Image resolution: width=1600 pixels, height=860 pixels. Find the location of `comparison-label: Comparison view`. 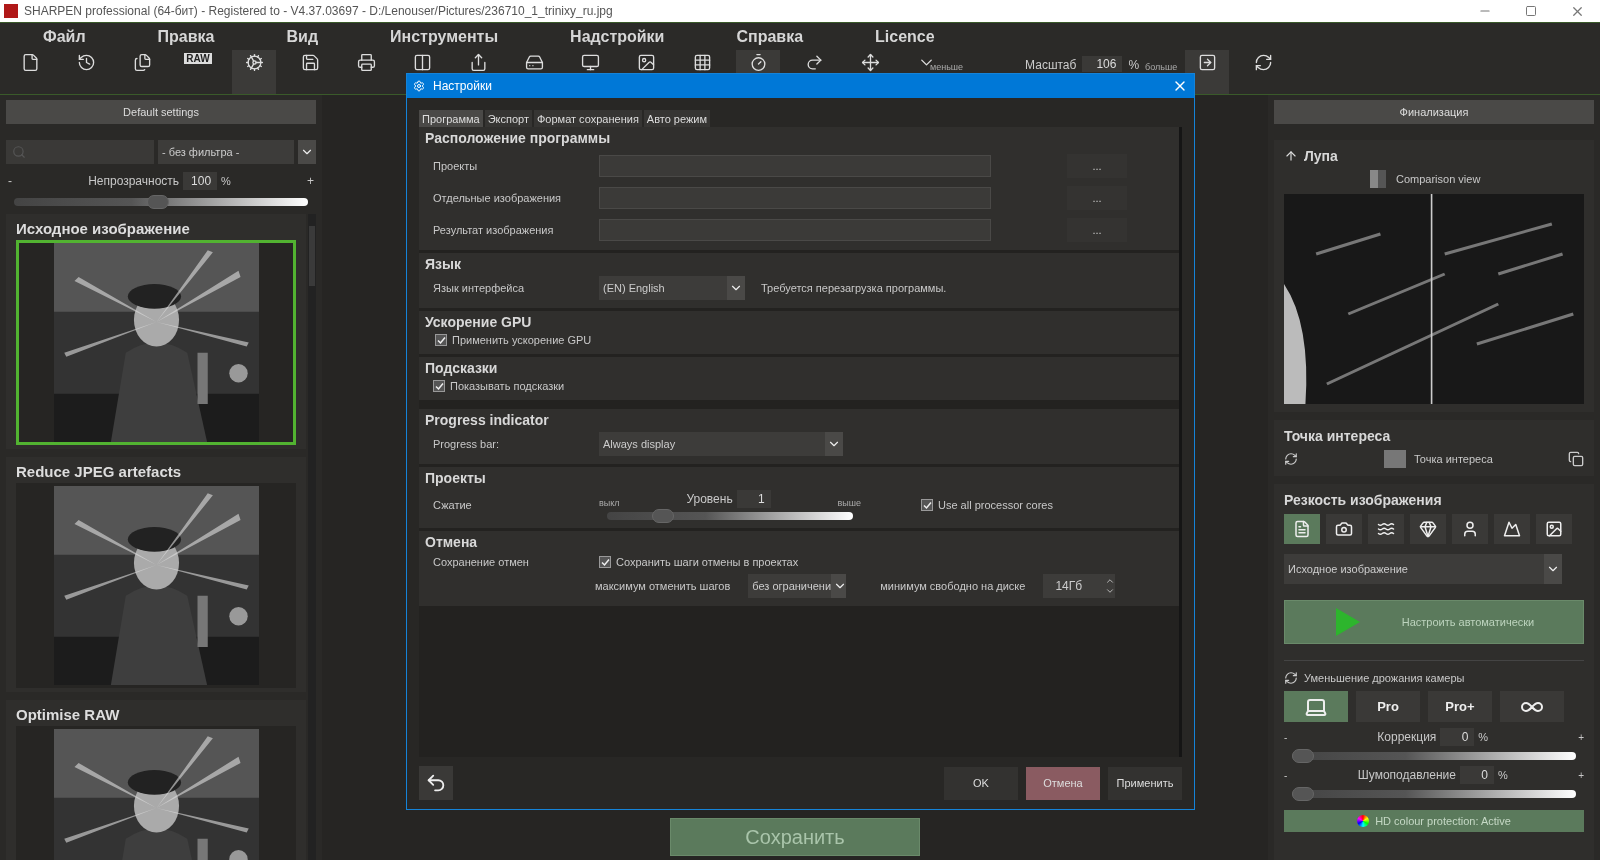

comparison-label: Comparison view is located at coordinates (1438, 179).